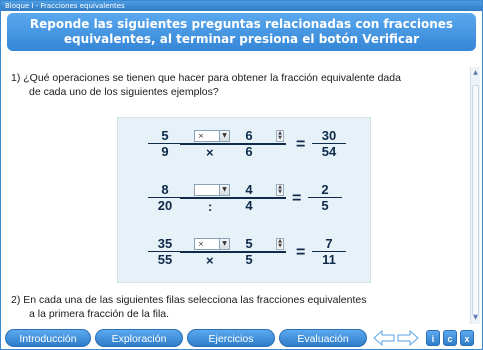  Describe the element at coordinates (325, 189) in the screenshot. I see `numerator: 2` at that location.